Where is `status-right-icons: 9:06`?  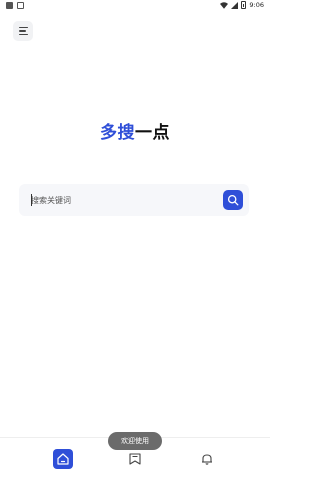
status-right-icons: 9:06 is located at coordinates (242, 5).